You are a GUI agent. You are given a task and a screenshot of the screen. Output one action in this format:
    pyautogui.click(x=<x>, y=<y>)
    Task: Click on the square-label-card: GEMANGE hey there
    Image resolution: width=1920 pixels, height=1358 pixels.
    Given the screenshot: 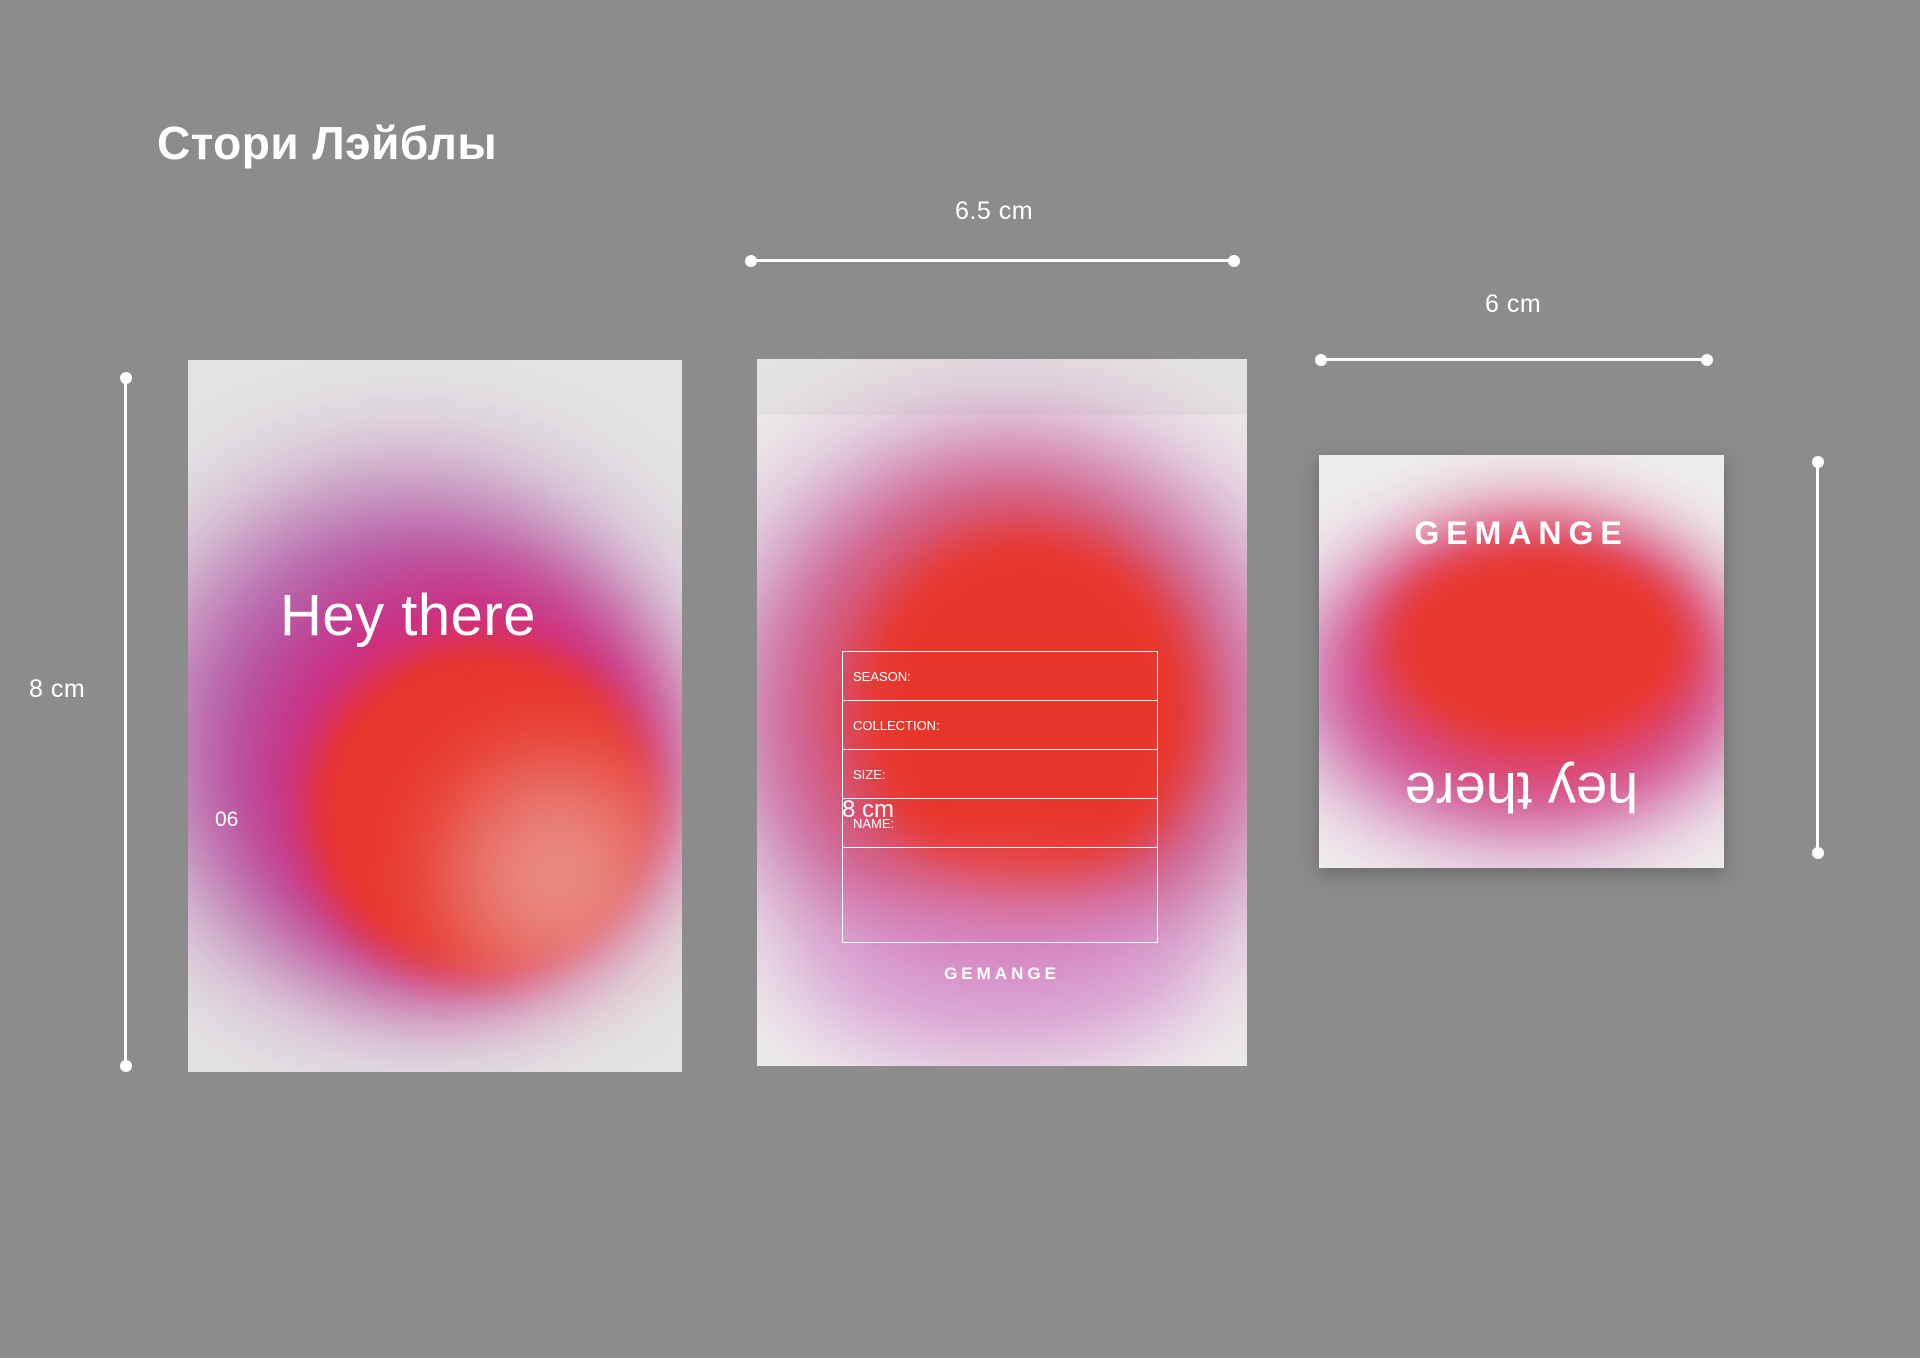 What is the action you would take?
    pyautogui.click(x=1521, y=661)
    